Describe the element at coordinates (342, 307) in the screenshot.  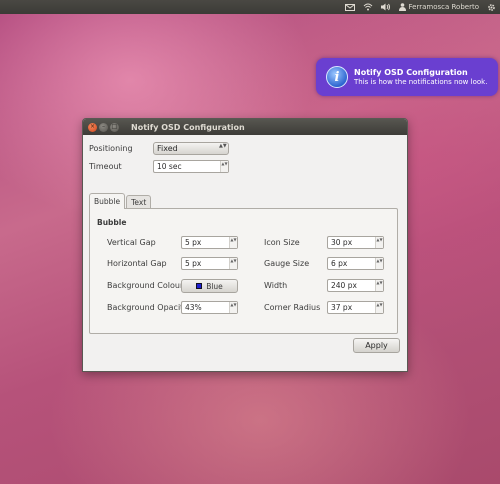
I see `corner-radius-value: 37 px` at that location.